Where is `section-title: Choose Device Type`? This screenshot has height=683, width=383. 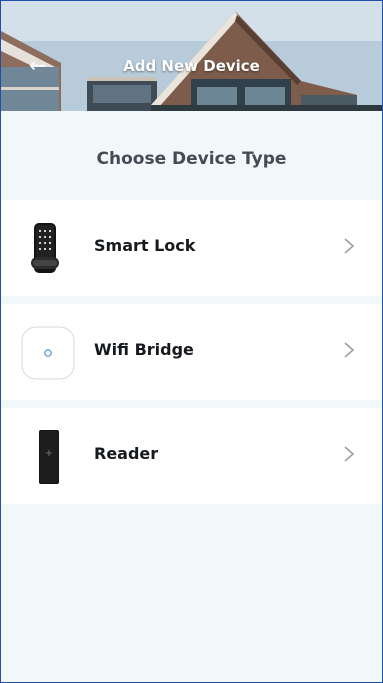
section-title: Choose Device Type is located at coordinates (191, 159).